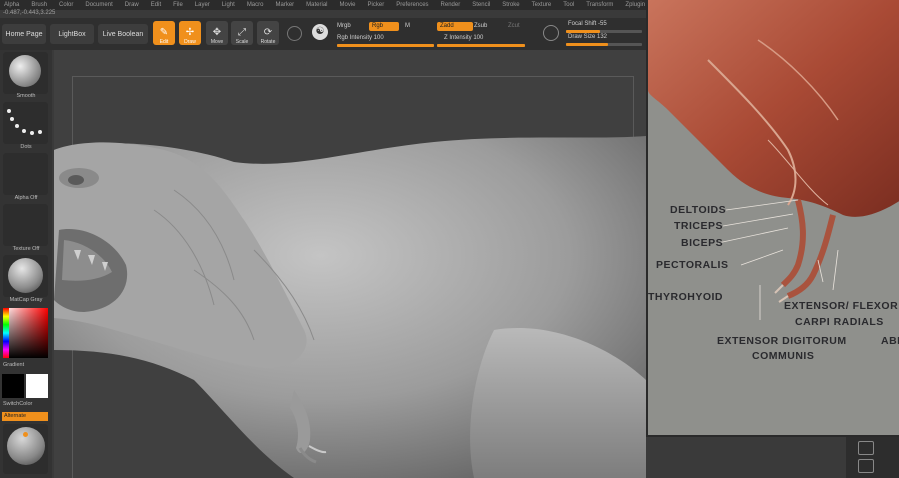 Image resolution: width=899 pixels, height=478 pixels. What do you see at coordinates (320, 32) in the screenshot?
I see `lazy-mouse-icon: ☯` at bounding box center [320, 32].